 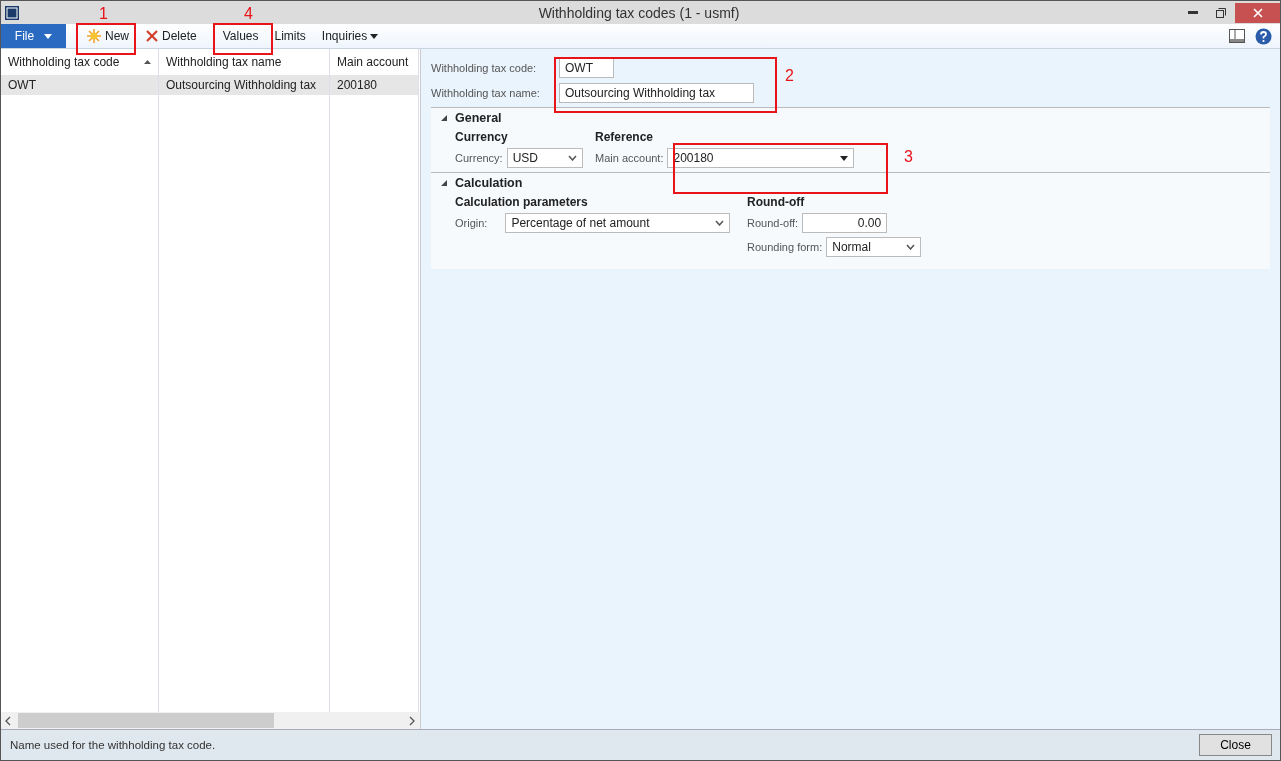 What do you see at coordinates (240, 36) in the screenshot?
I see `toolbar-button: Values` at bounding box center [240, 36].